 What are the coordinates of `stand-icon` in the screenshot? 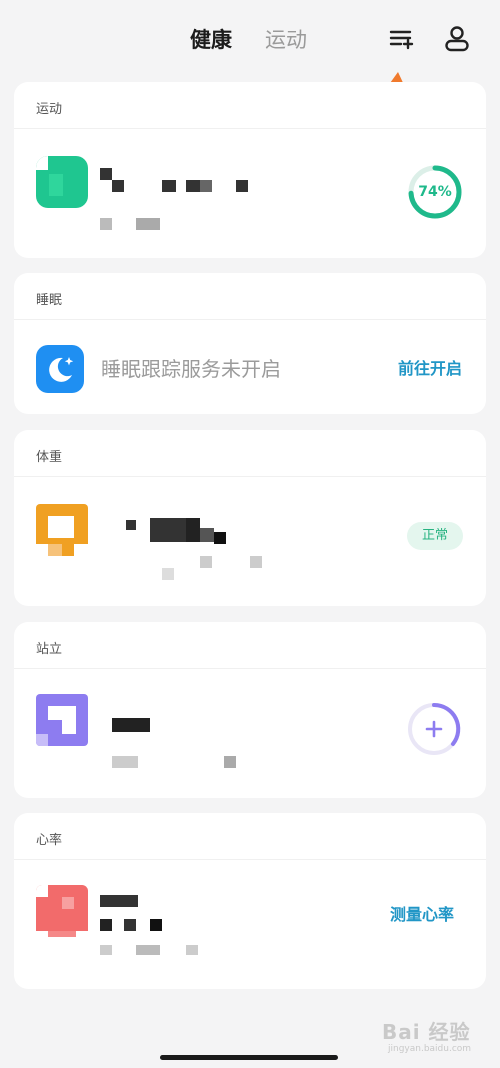 It's located at (62, 720).